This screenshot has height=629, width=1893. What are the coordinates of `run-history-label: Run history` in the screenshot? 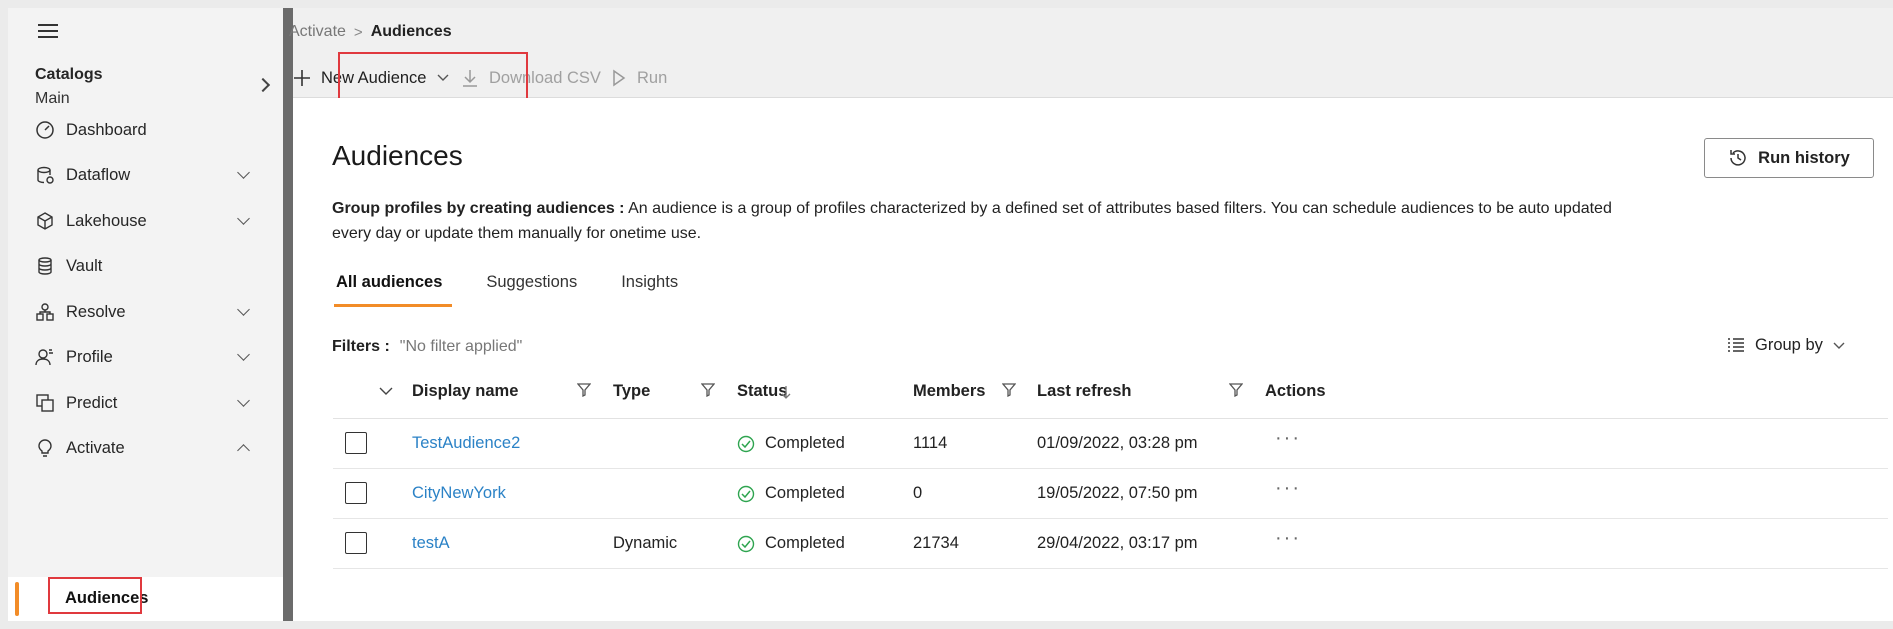 It's located at (1804, 157).